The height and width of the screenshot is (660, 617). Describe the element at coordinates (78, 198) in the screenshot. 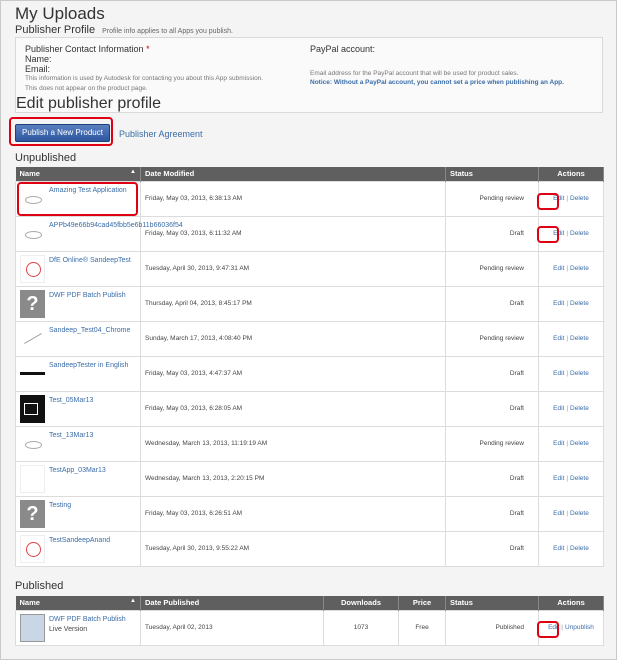

I see `app-name-cell: Amazing Test Application` at that location.